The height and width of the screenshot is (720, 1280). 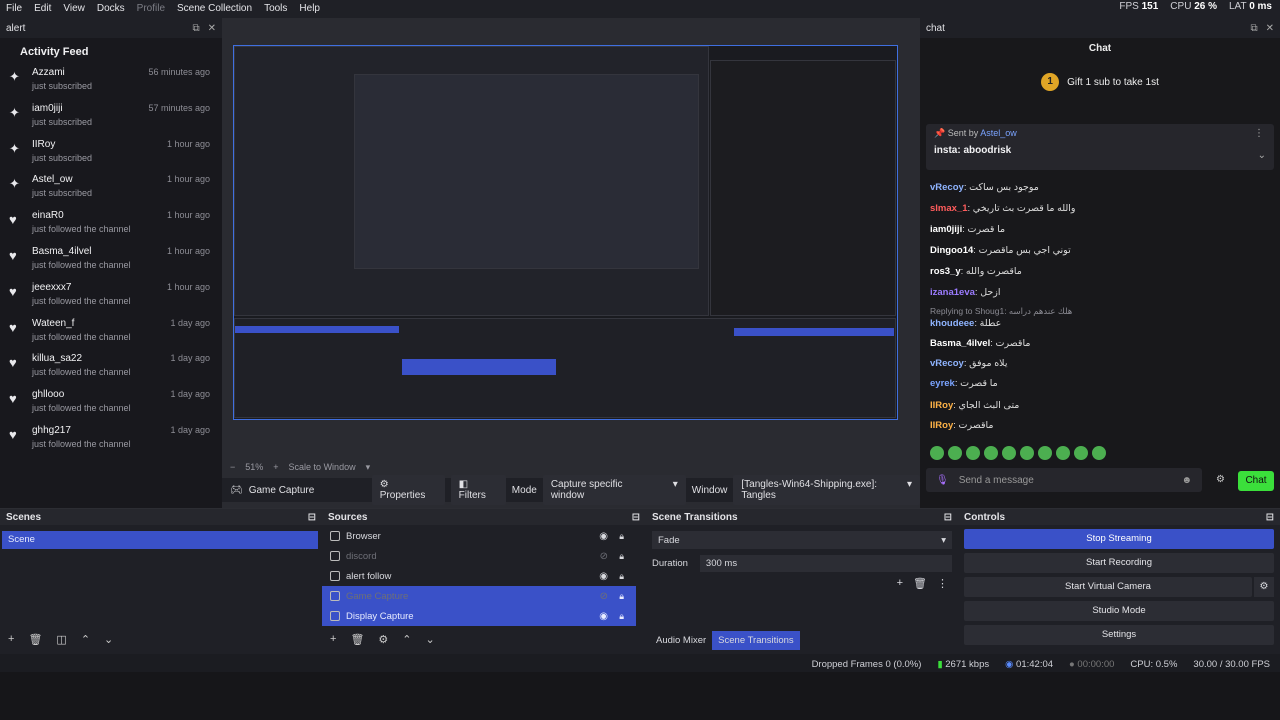 I want to click on chat-message: vRecoy: موجود بس ساكت, so click(x=984, y=187).